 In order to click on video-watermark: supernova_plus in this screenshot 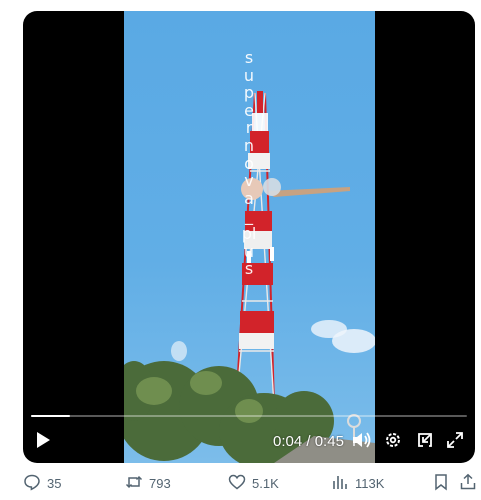, I will do `click(249, 163)`.